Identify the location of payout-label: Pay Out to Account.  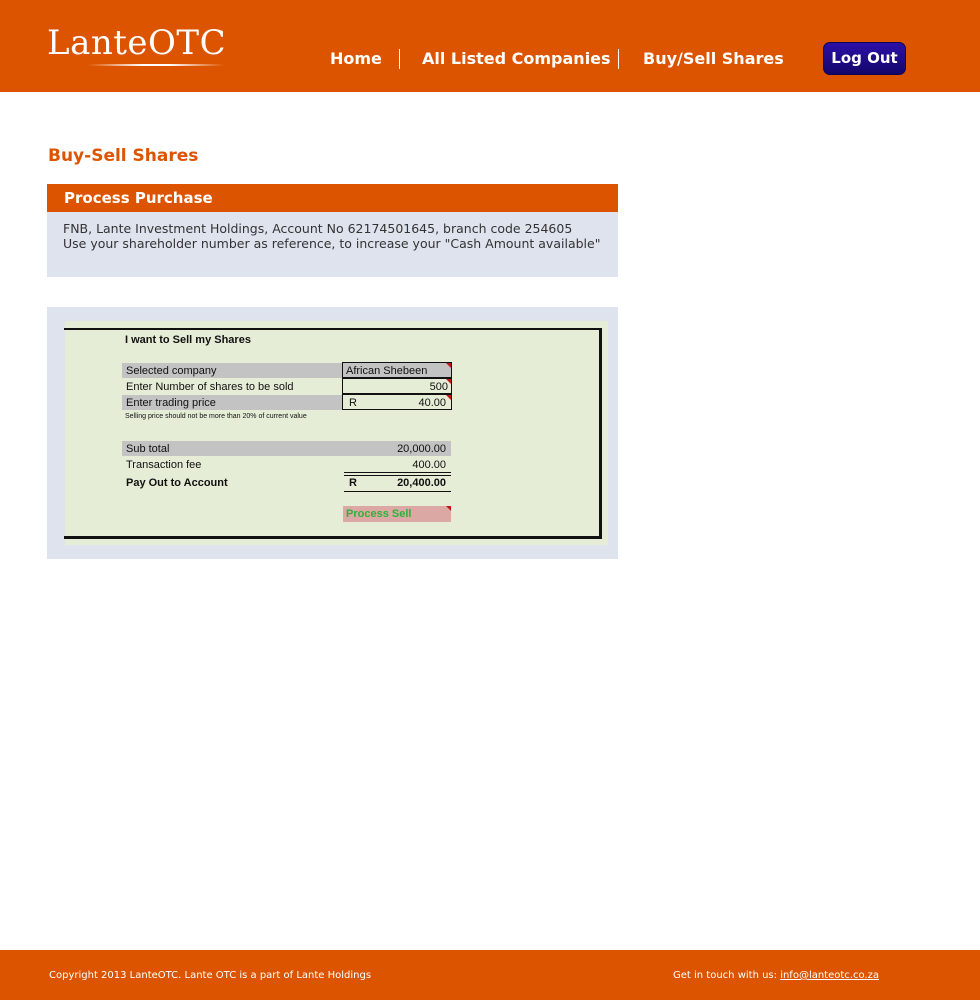
(177, 483).